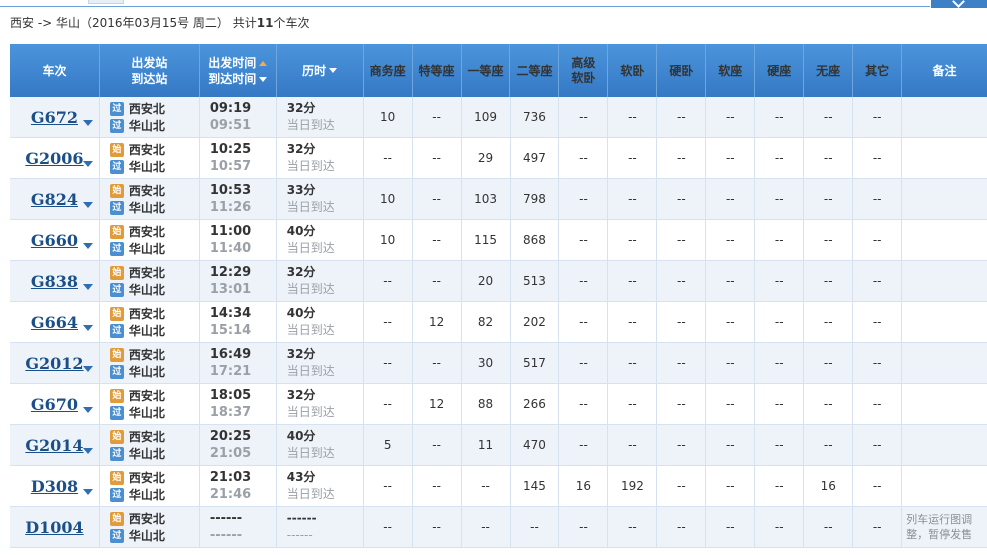 The width and height of the screenshot is (987, 555). What do you see at coordinates (54, 404) in the screenshot?
I see `train-number-link: G670` at bounding box center [54, 404].